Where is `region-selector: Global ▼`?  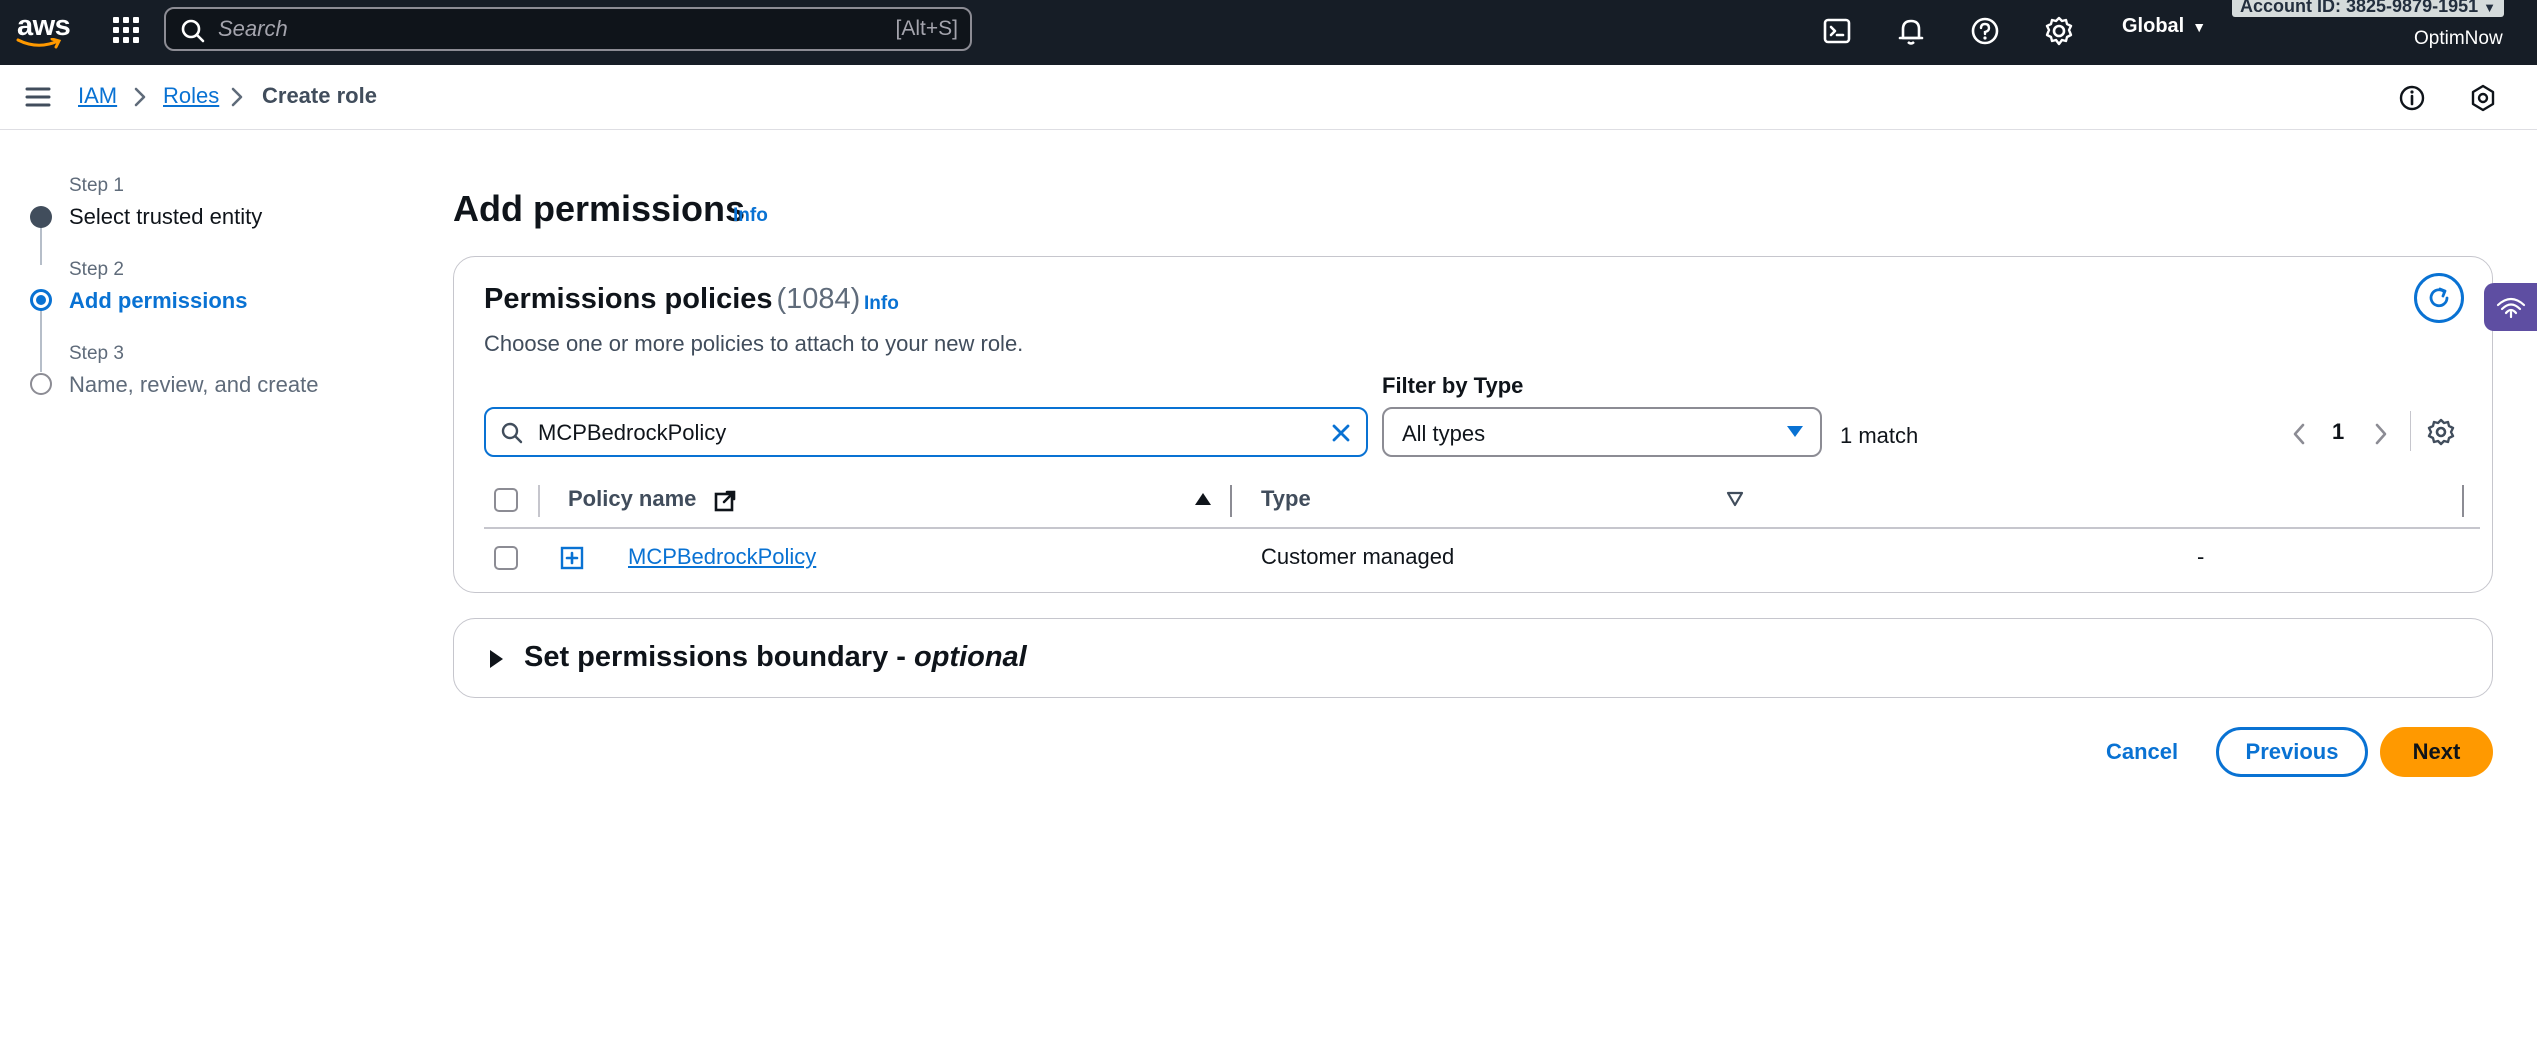
region-selector: Global ▼ is located at coordinates (2164, 26).